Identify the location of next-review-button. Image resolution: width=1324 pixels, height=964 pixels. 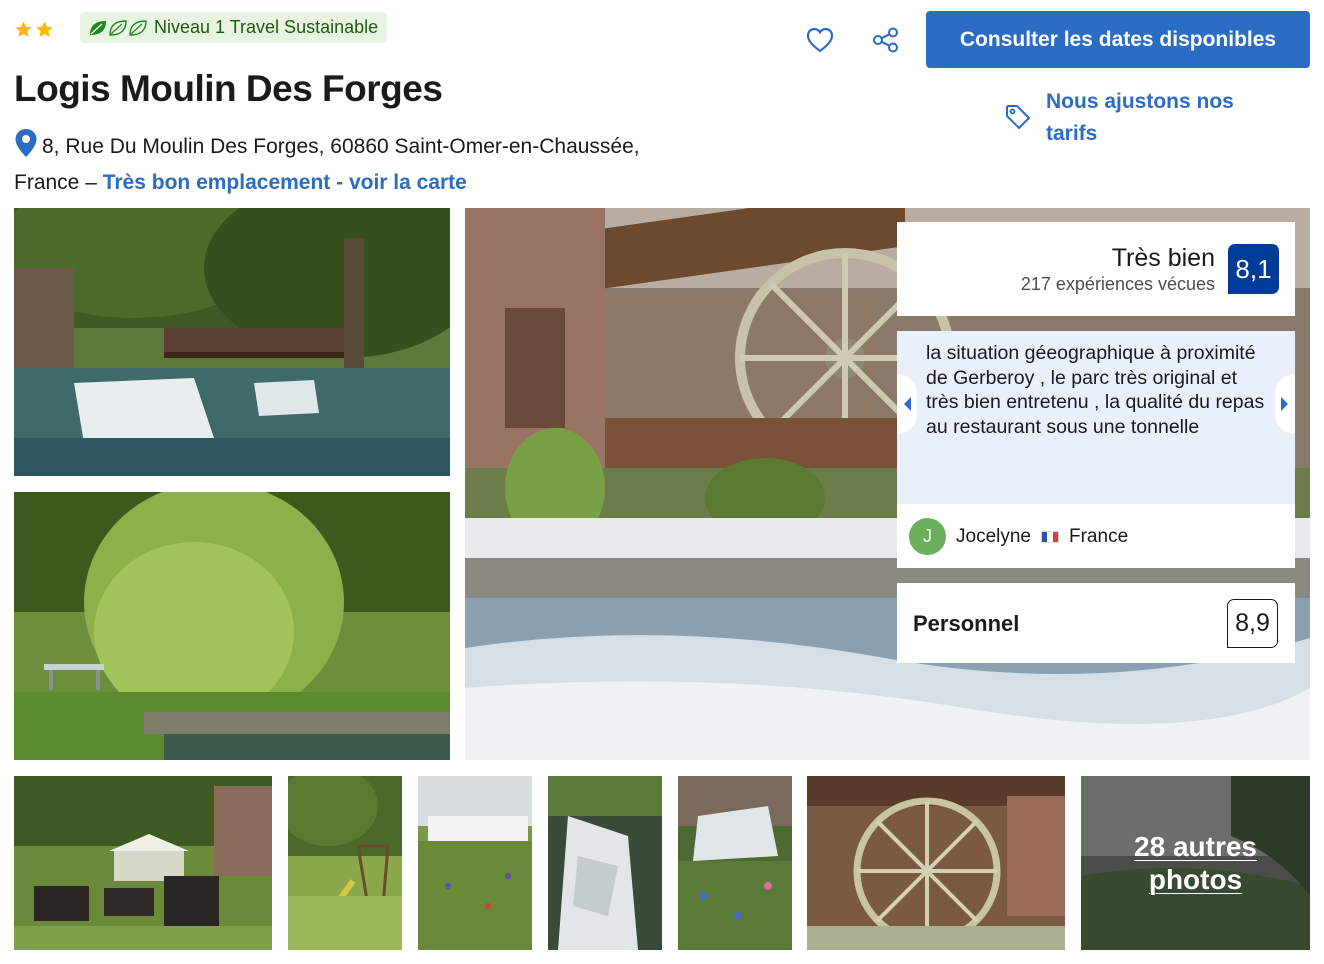
(1285, 404).